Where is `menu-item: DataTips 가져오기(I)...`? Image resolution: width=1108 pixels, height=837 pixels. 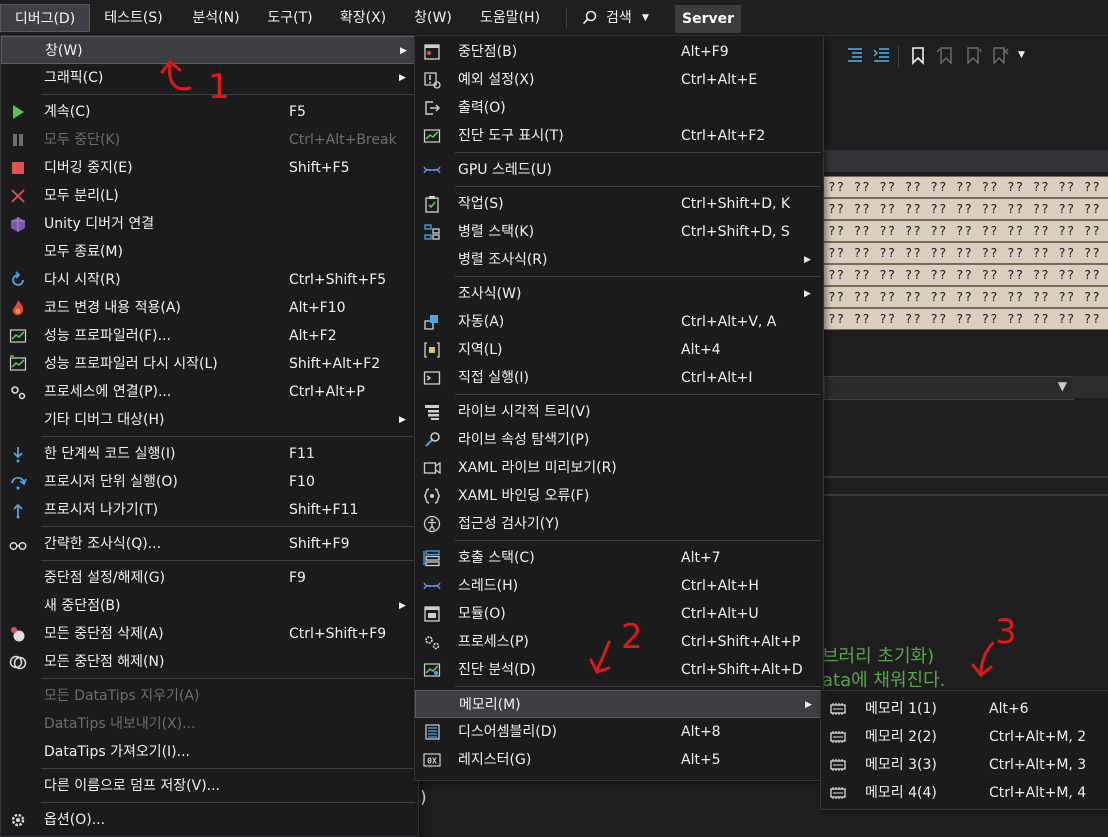 menu-item: DataTips 가져오기(I)... is located at coordinates (208, 752).